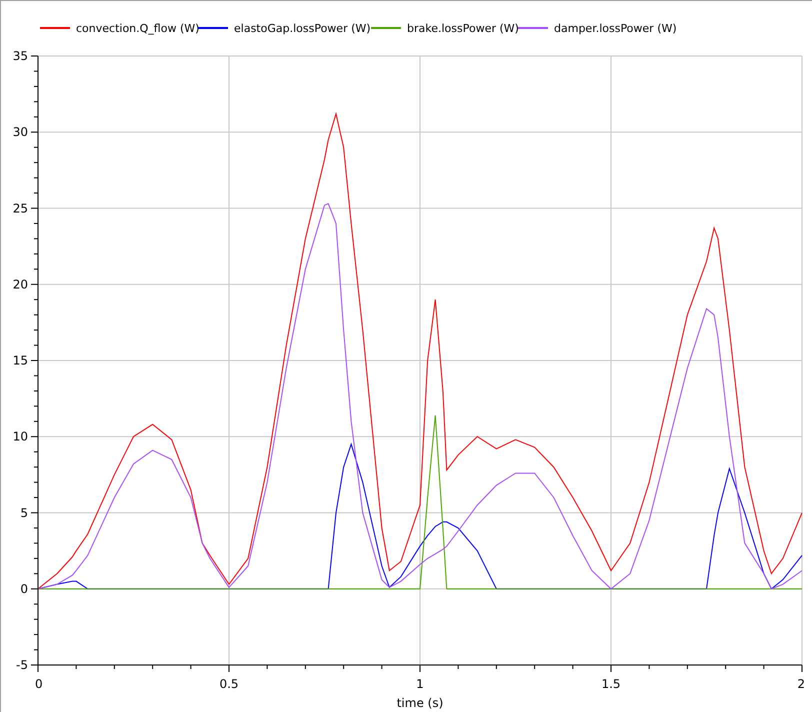  What do you see at coordinates (611, 684) in the screenshot?
I see `tick-label: 1.5` at bounding box center [611, 684].